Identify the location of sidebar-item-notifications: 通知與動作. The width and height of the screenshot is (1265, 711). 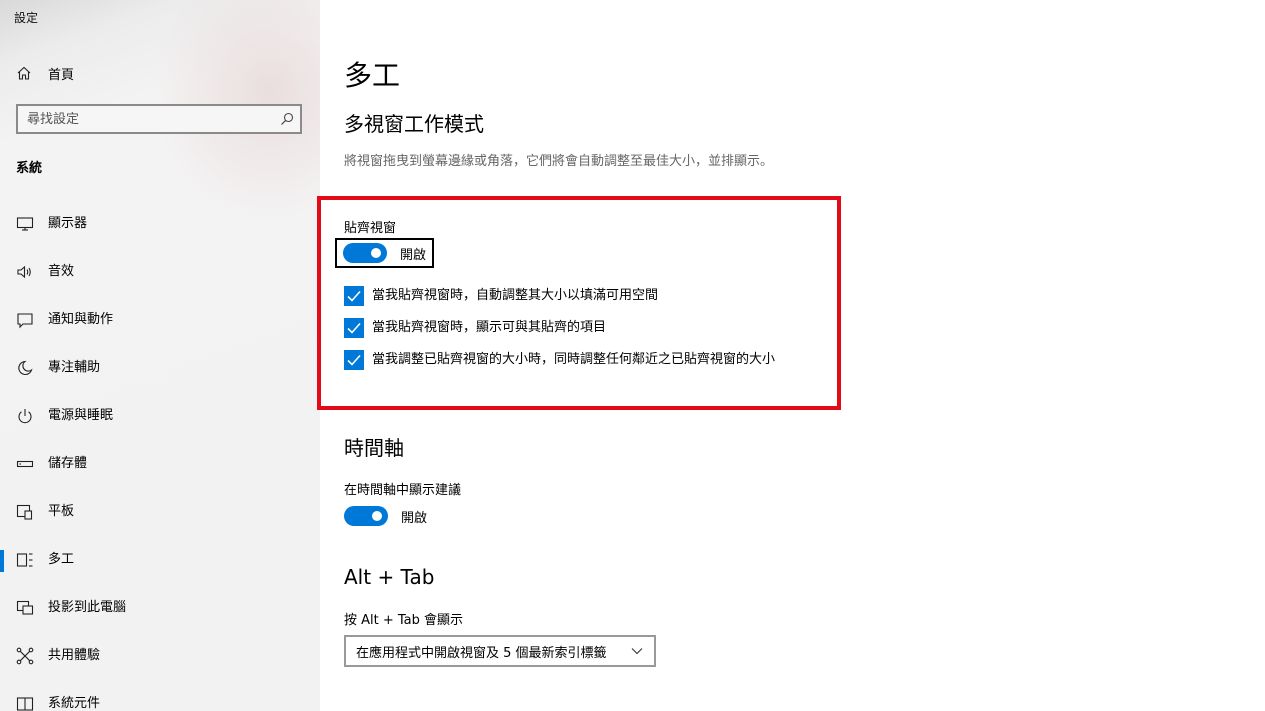
(160, 320).